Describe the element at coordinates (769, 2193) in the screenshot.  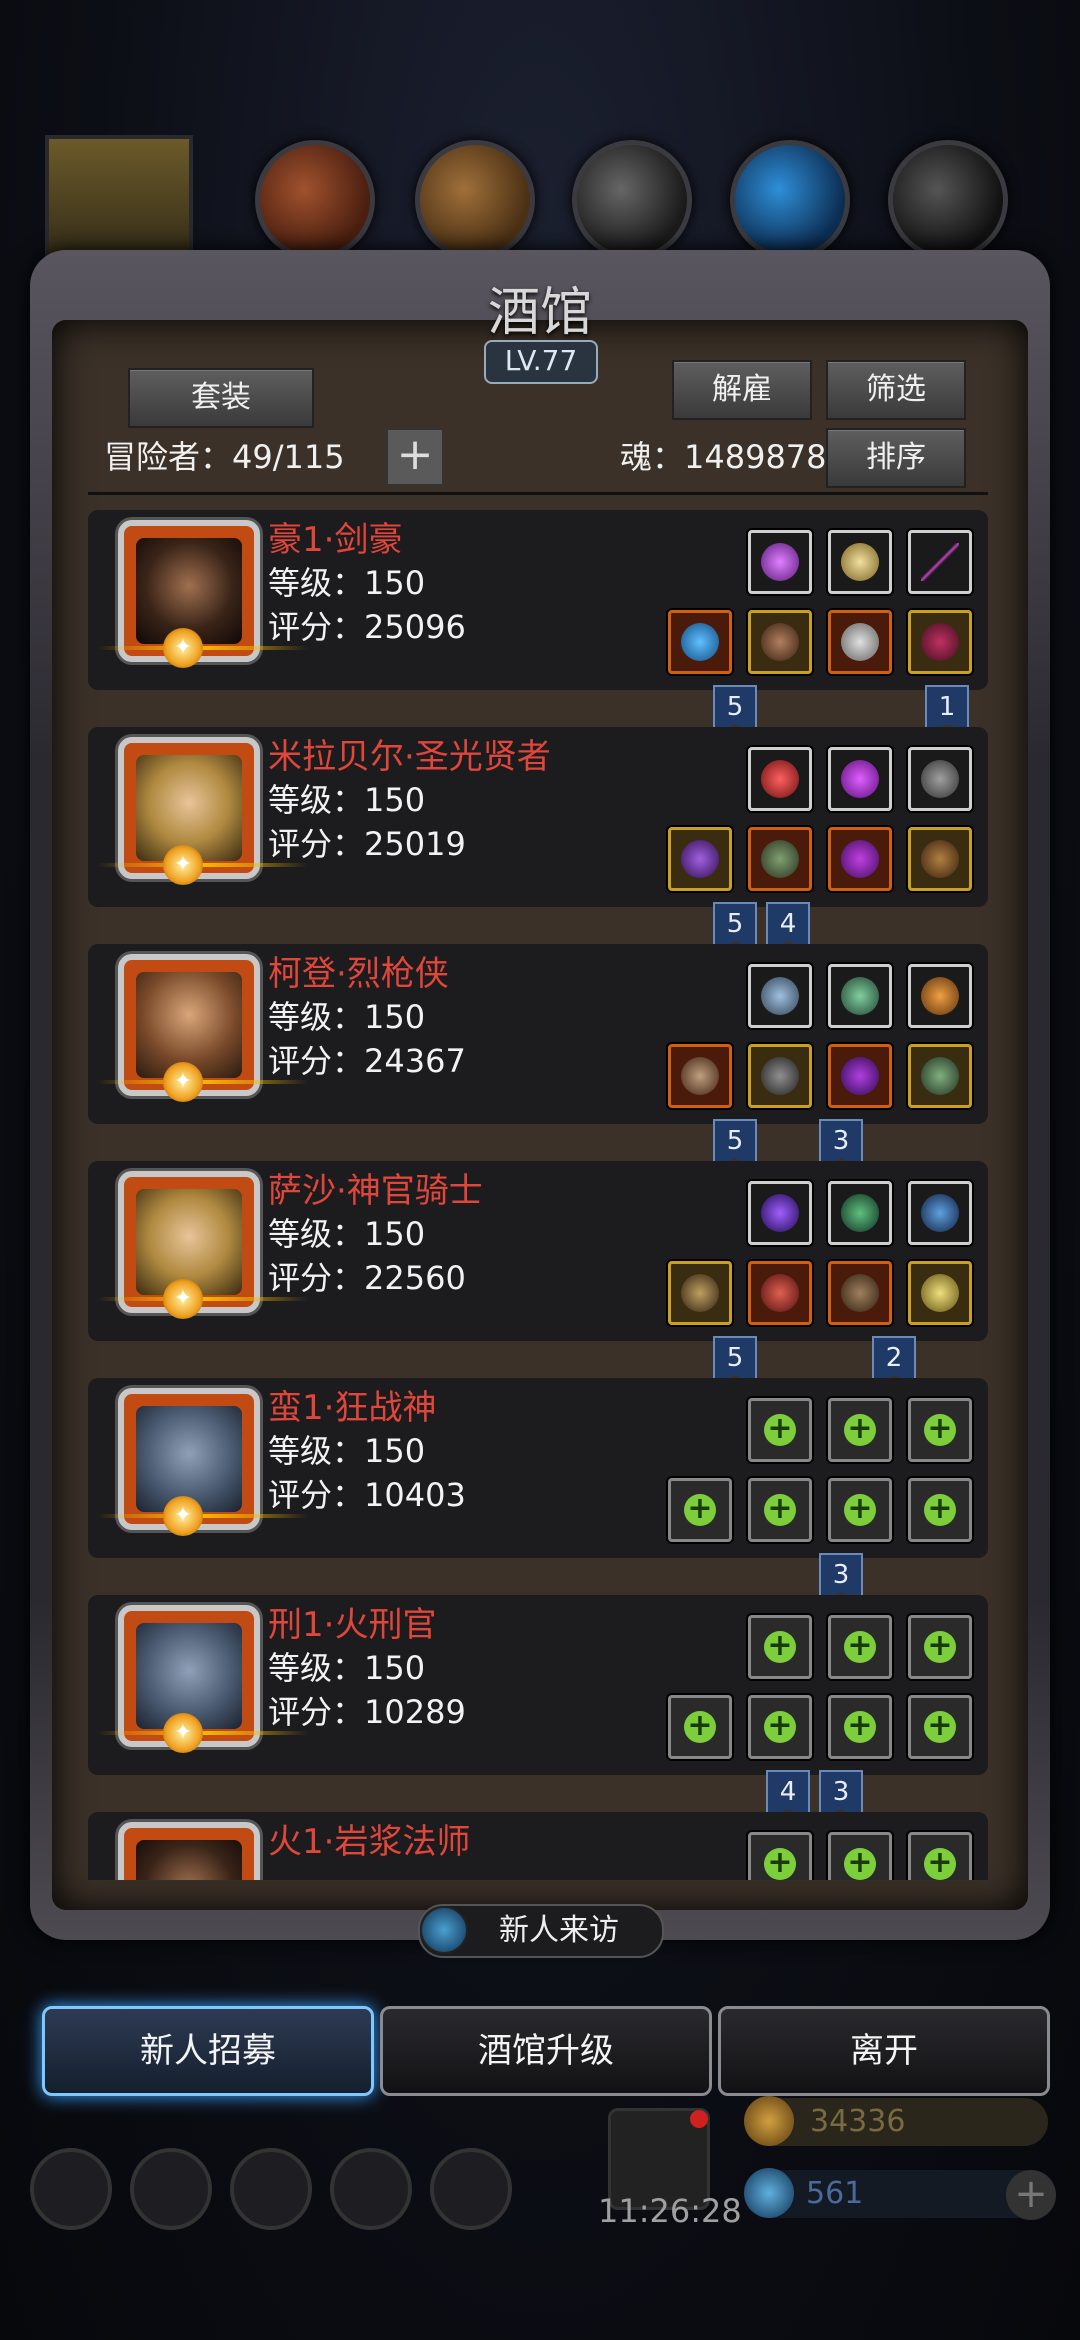
I see `gem-icon` at that location.